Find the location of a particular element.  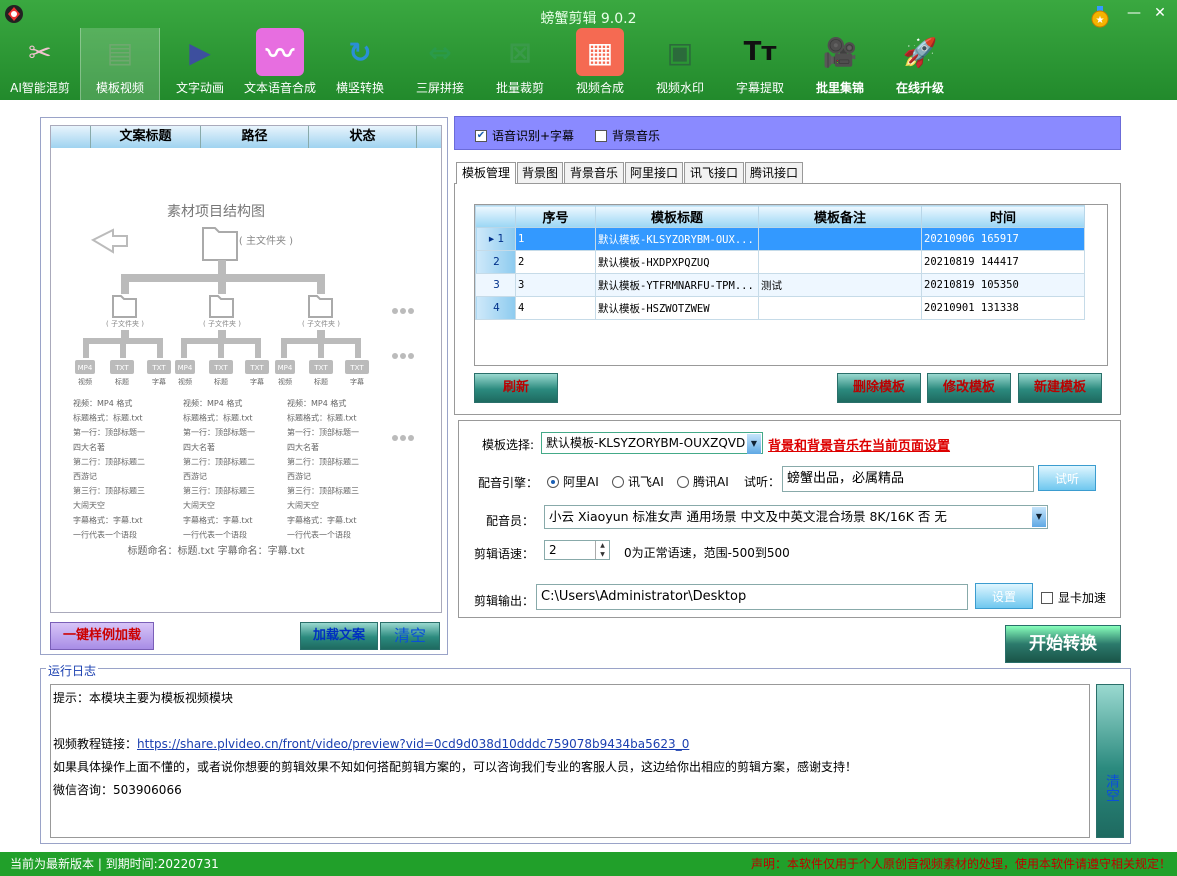

cell-no: 3 is located at coordinates (555, 285).